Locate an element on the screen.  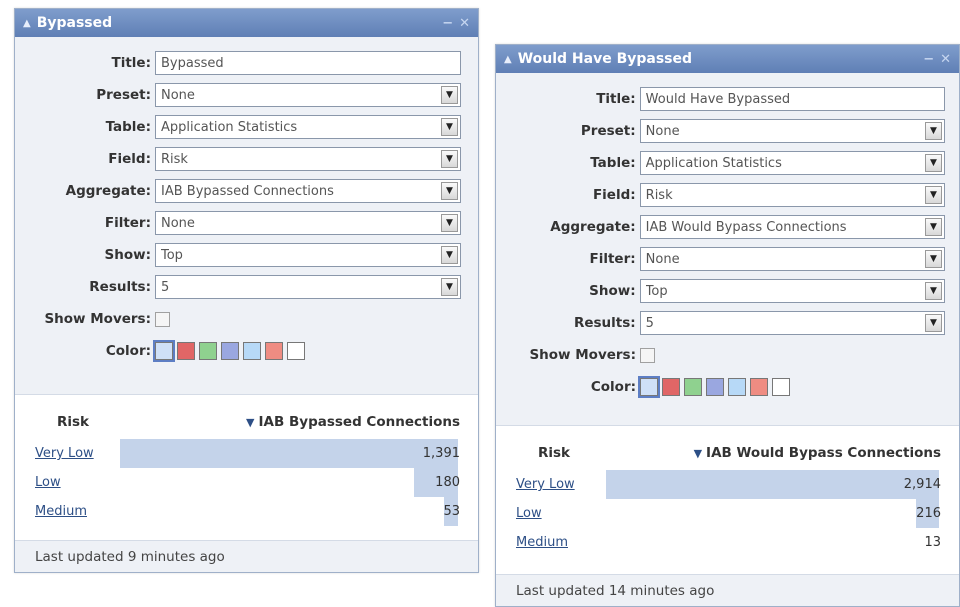
preset-value: None is located at coordinates (662, 131).